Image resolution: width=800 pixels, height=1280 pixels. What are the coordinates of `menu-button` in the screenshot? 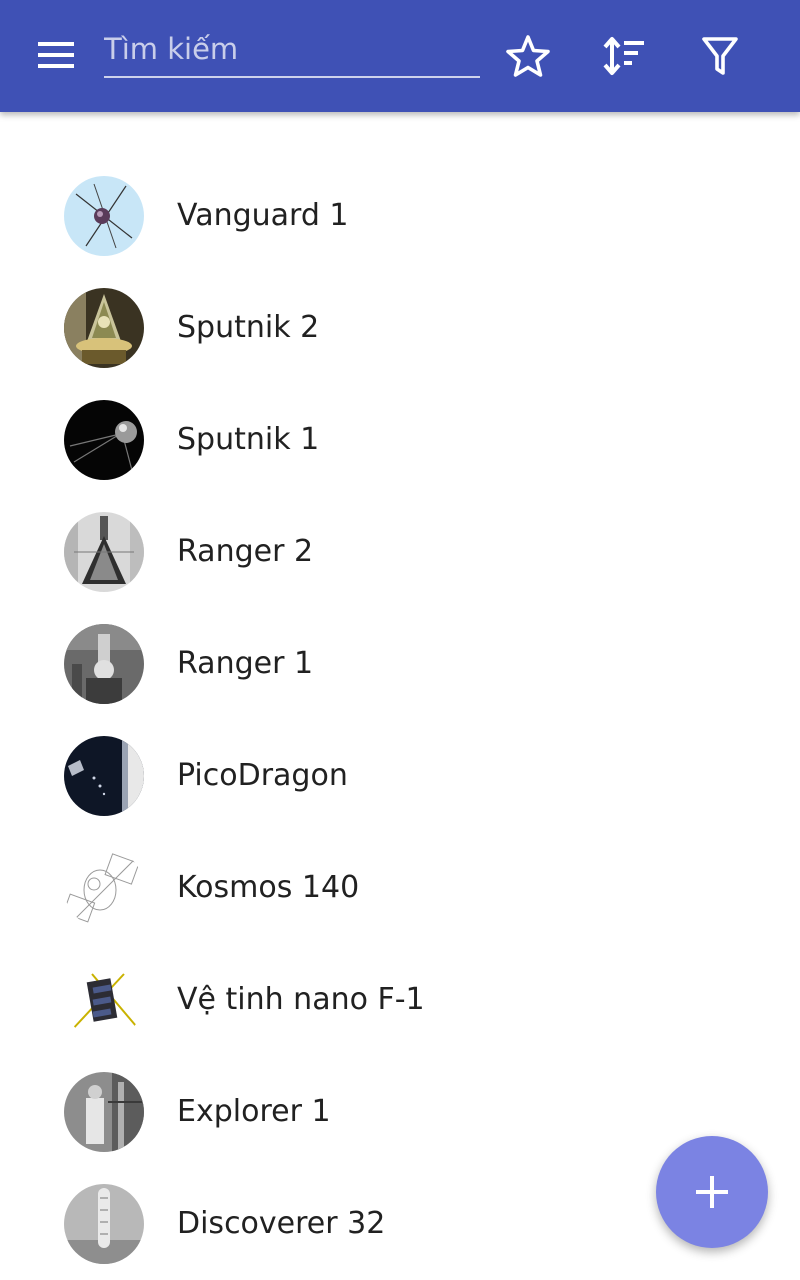 It's located at (56, 56).